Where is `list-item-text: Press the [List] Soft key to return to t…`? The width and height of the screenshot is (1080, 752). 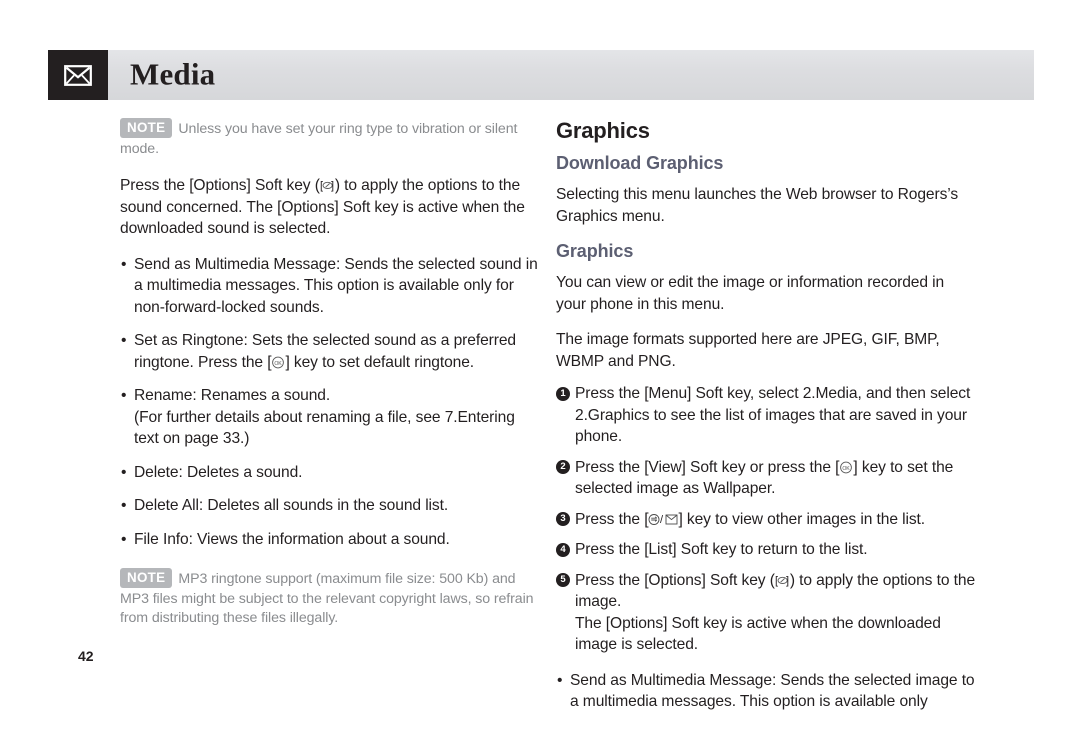
list-item-text: Press the [List] Soft key to return to t… is located at coordinates (721, 549).